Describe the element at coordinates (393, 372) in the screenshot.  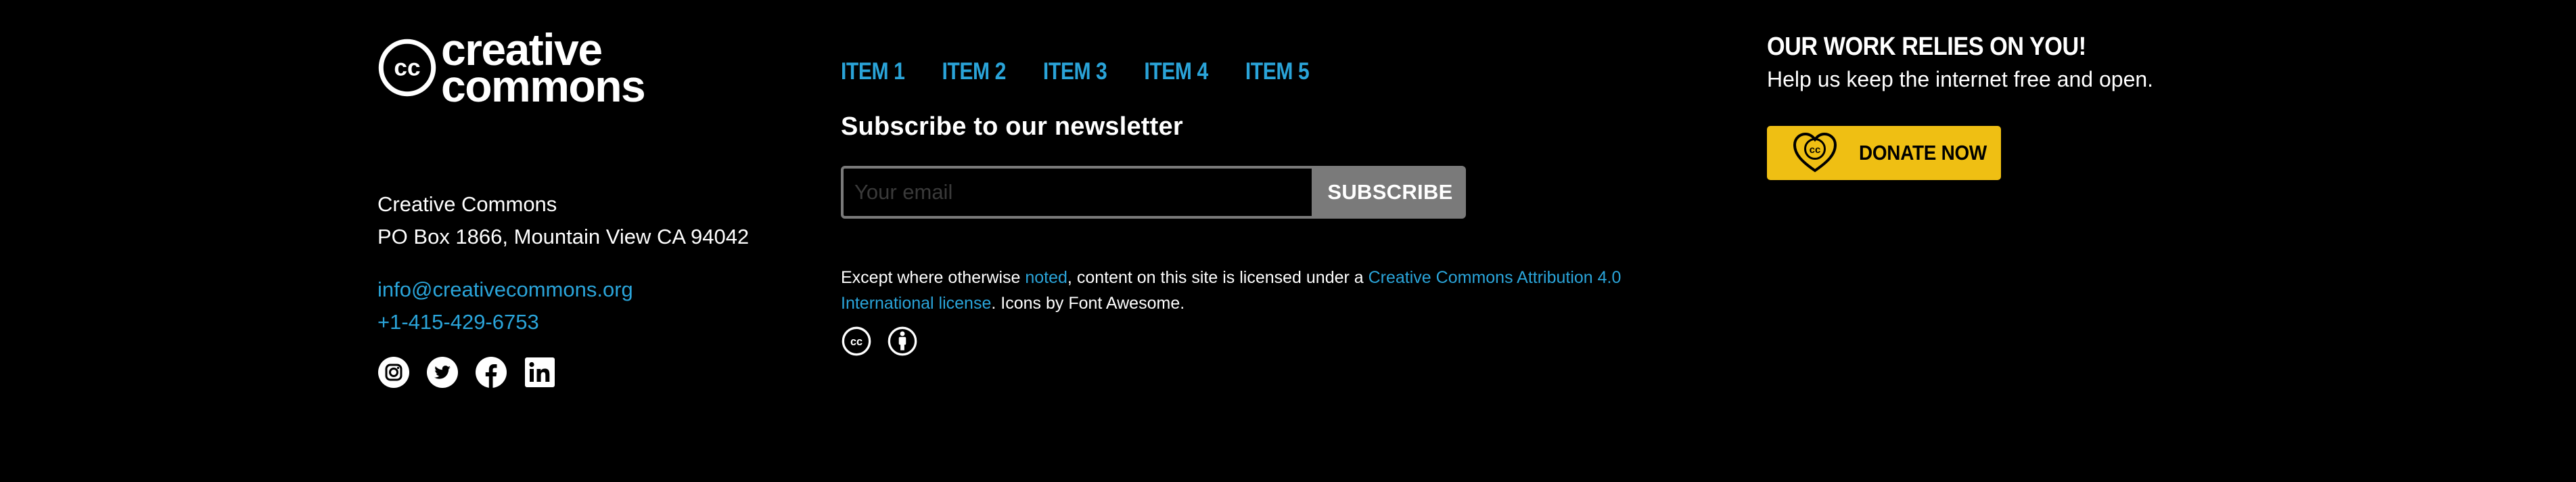
I see `instagram-icon` at that location.